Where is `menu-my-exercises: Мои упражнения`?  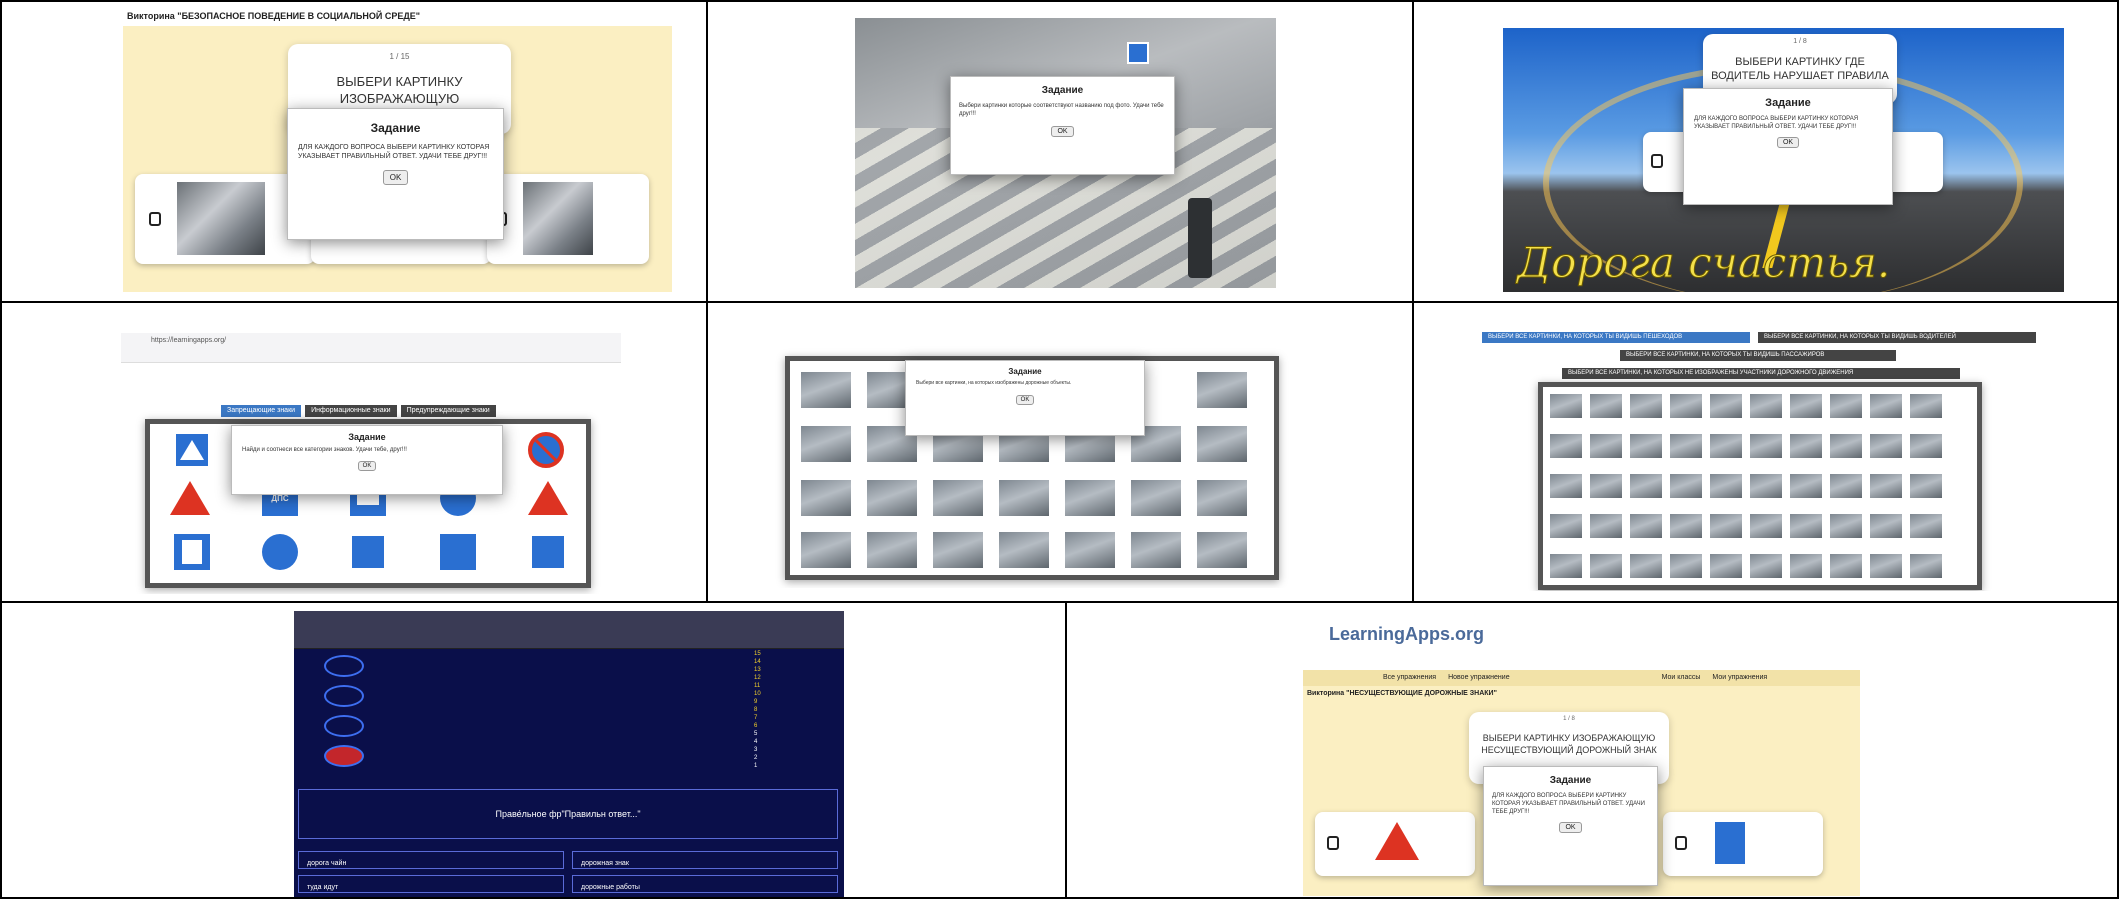
menu-my-exercises: Мои упражнения is located at coordinates (1739, 678).